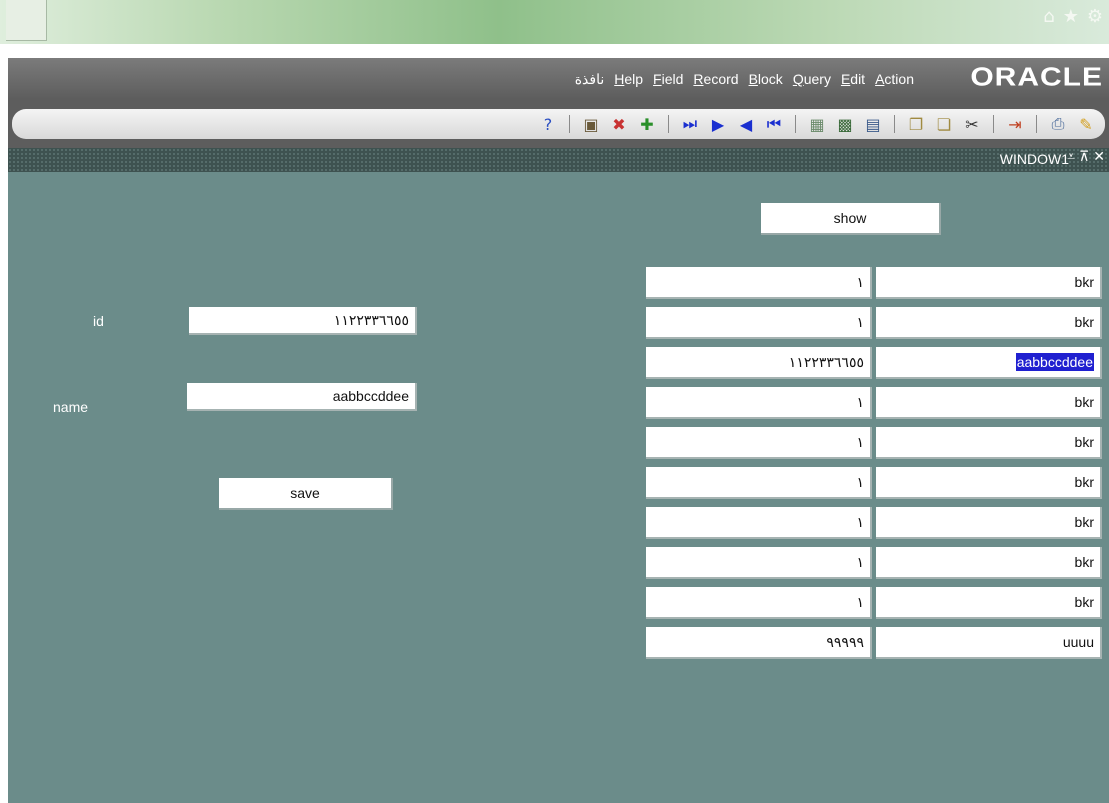 This screenshot has height=803, width=1109. What do you see at coordinates (894, 79) in the screenshot?
I see `menu-item-7: Action` at bounding box center [894, 79].